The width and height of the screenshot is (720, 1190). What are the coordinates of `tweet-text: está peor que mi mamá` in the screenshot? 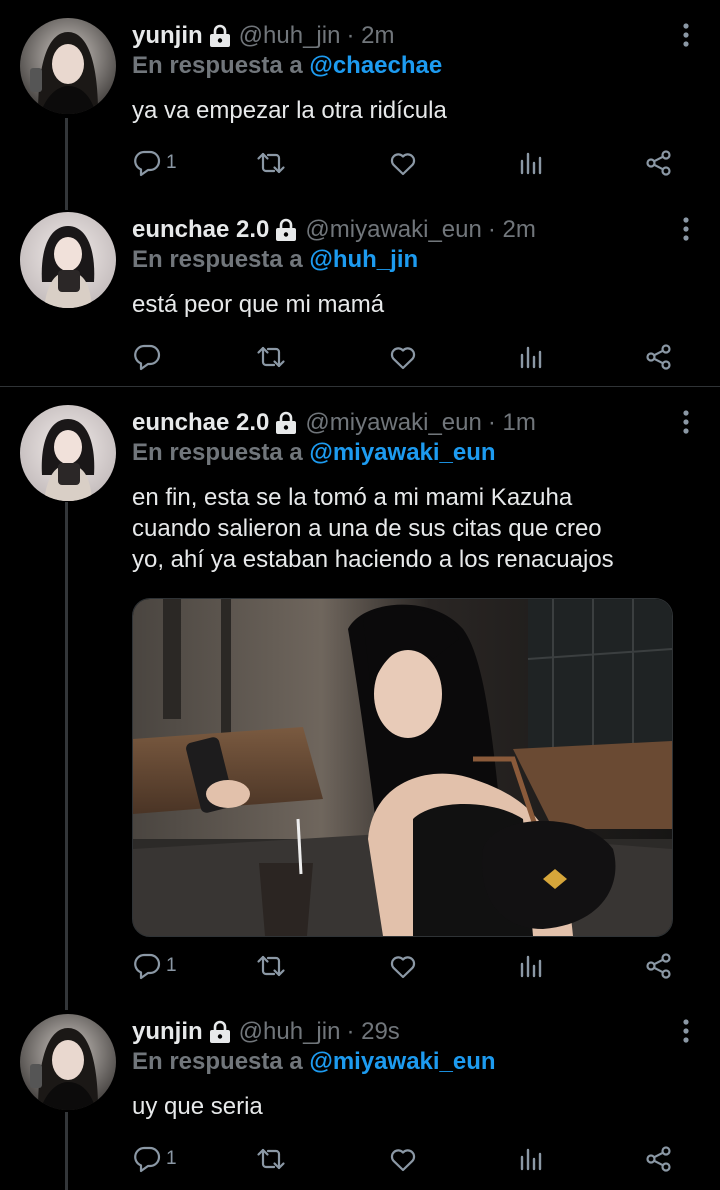 It's located at (258, 304).